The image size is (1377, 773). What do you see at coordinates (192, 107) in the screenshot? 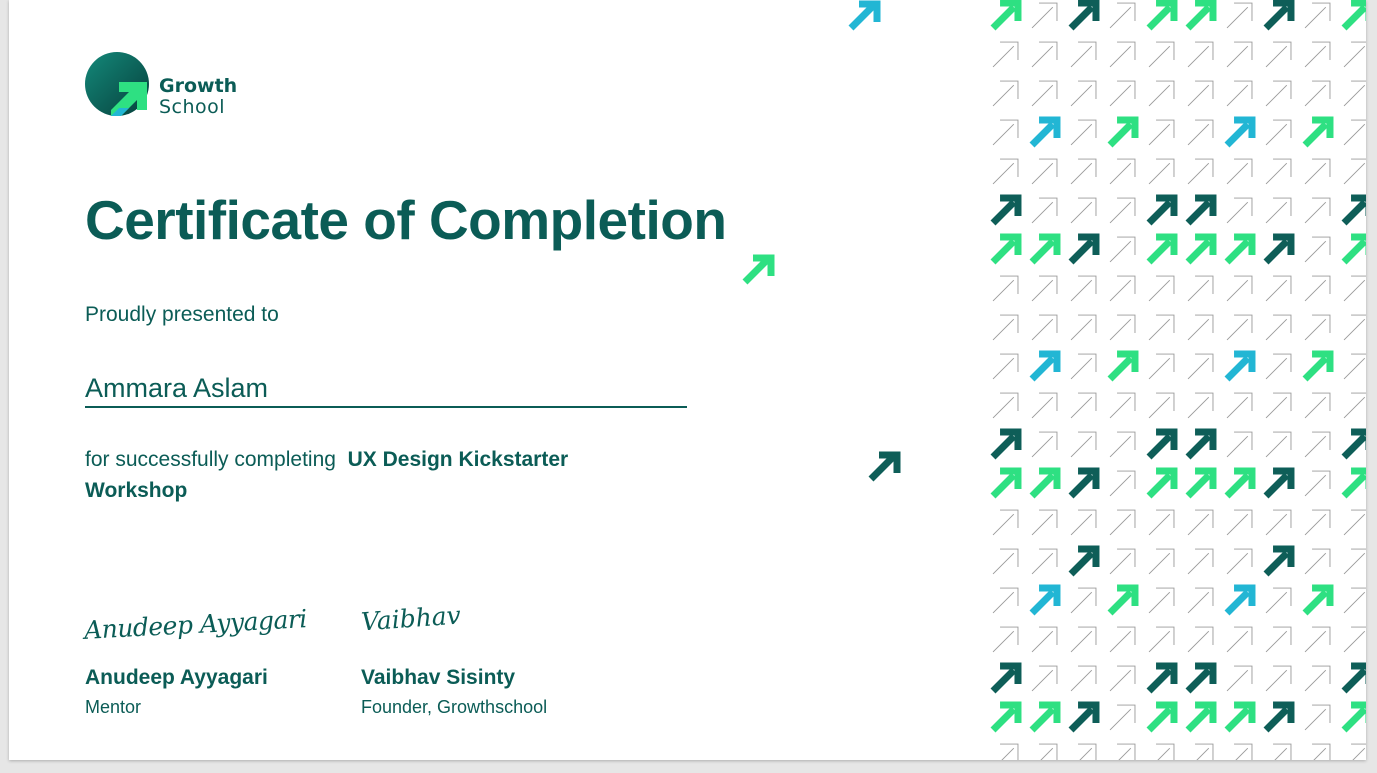
I see `logo-line-2: School` at bounding box center [192, 107].